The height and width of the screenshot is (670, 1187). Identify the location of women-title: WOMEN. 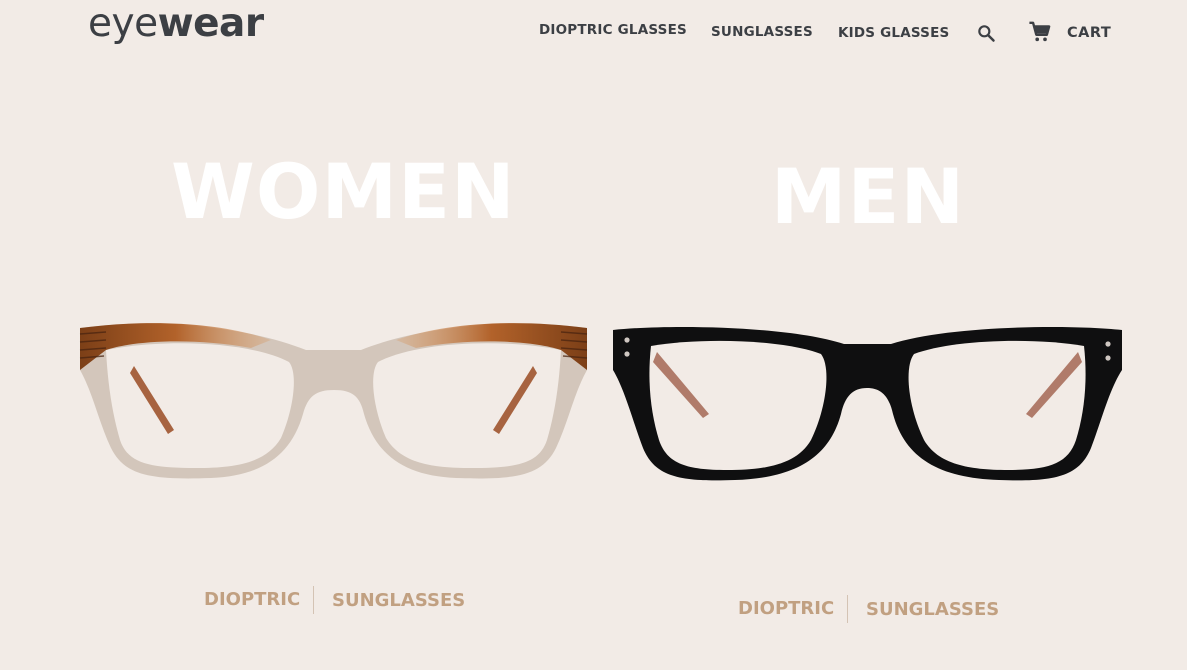
(343, 192).